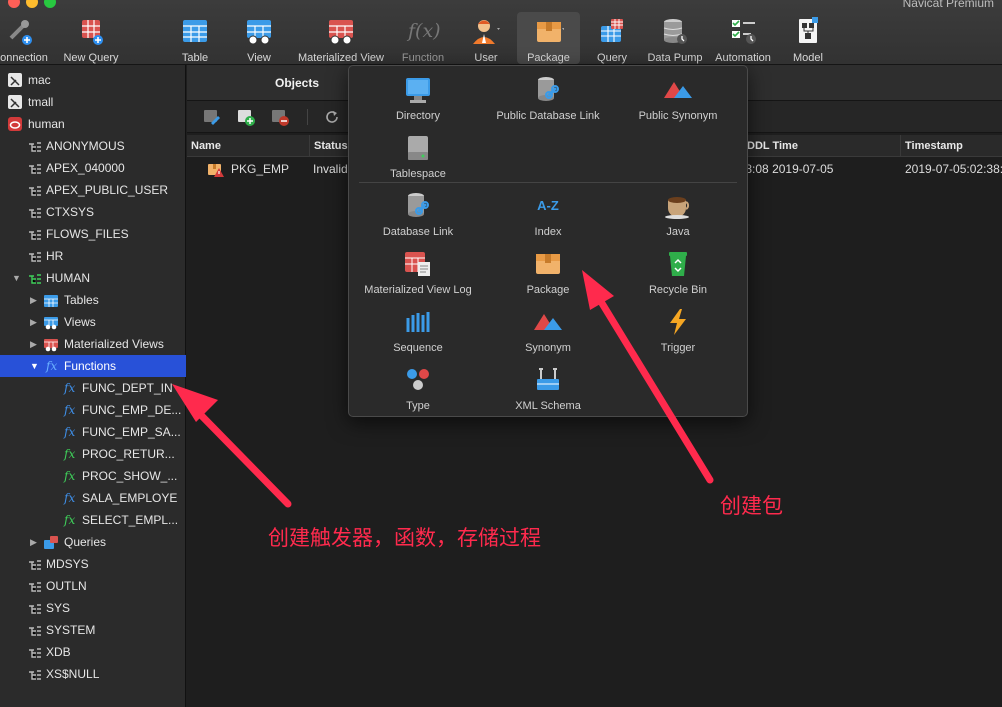 The image size is (1002, 707). I want to click on sidebar-item-ctxsys: CTXSYS, so click(93, 212).